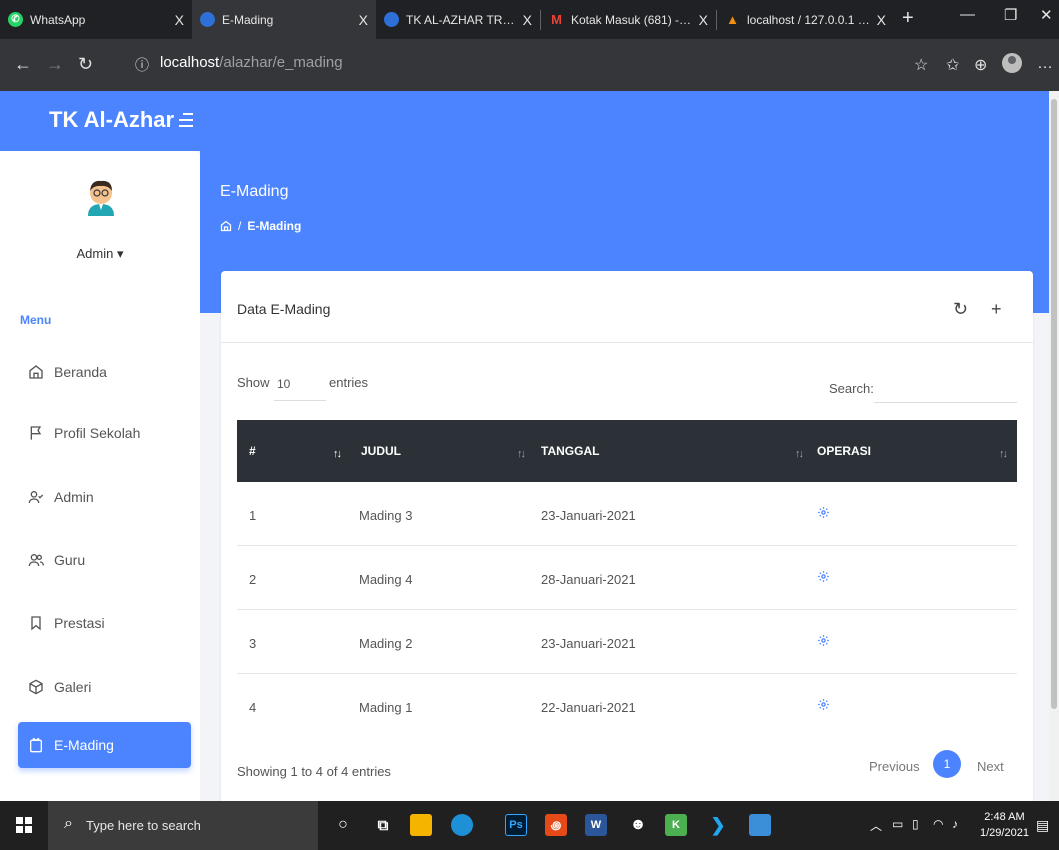  I want to click on notification-icon: ▤, so click(1042, 825).